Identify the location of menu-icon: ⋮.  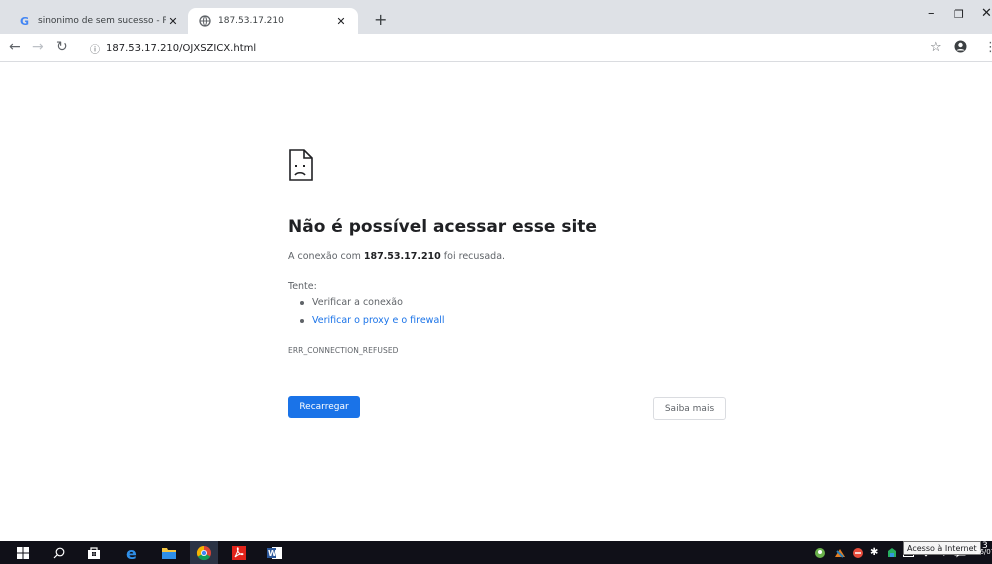
(988, 47).